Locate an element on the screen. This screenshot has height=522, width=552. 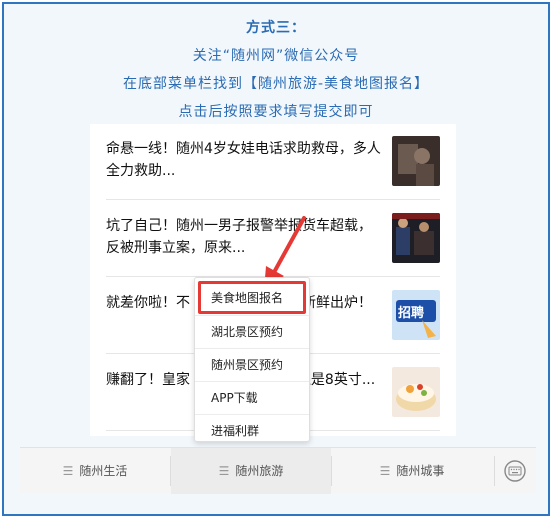
popup-menu: 美食地图报名 湖北景区预约 随州景区预约 APP下载 进福利群 is located at coordinates (252, 359).